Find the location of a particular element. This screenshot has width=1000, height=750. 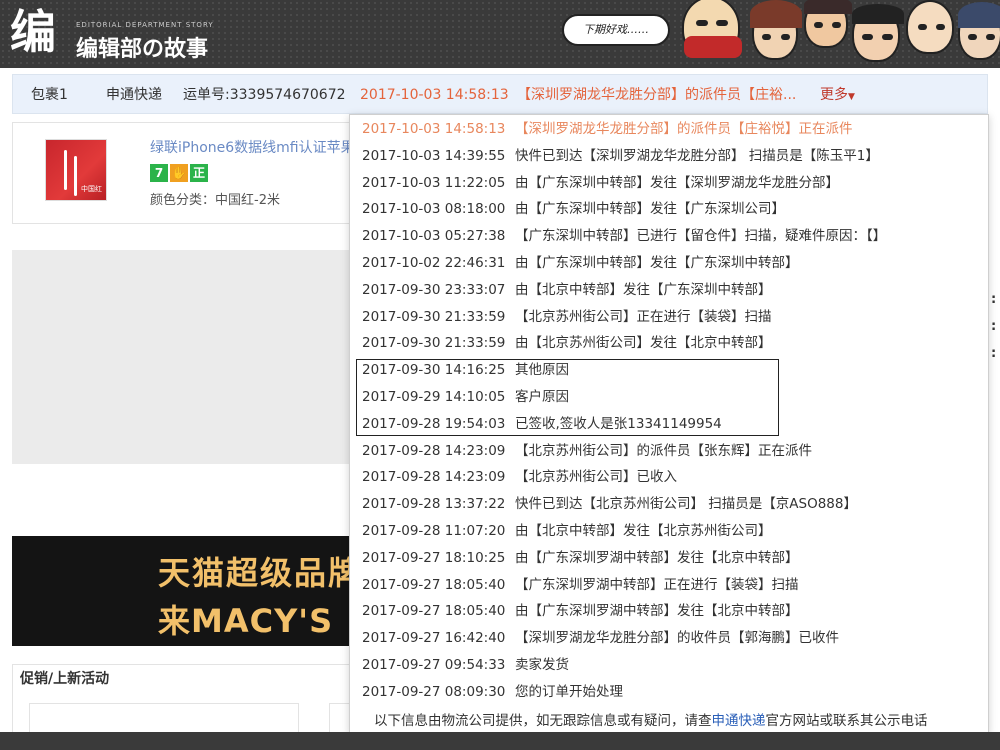

logo-title: 编辑部の故事 is located at coordinates (142, 49).